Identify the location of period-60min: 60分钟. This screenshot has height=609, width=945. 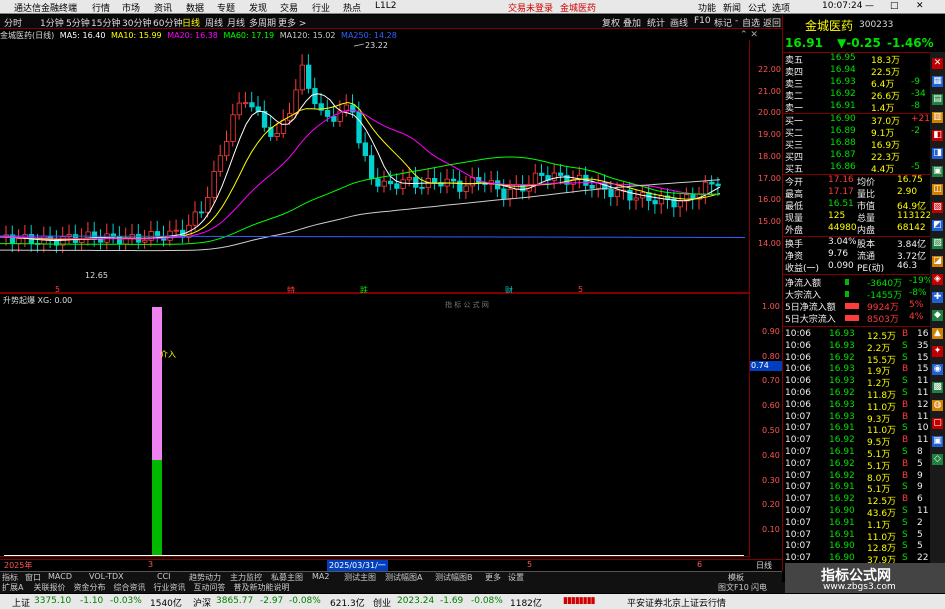
(167, 22).